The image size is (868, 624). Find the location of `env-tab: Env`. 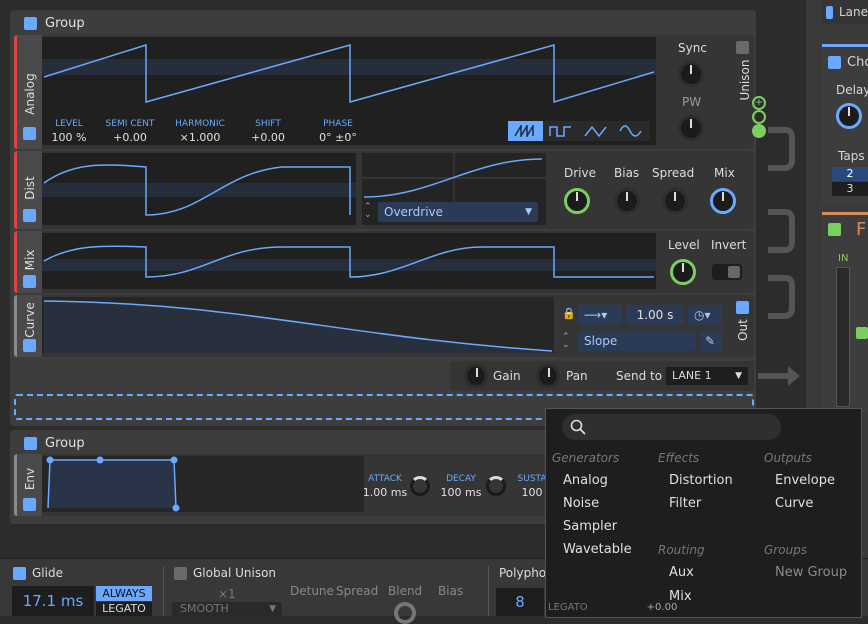

env-tab: Env is located at coordinates (28, 485).